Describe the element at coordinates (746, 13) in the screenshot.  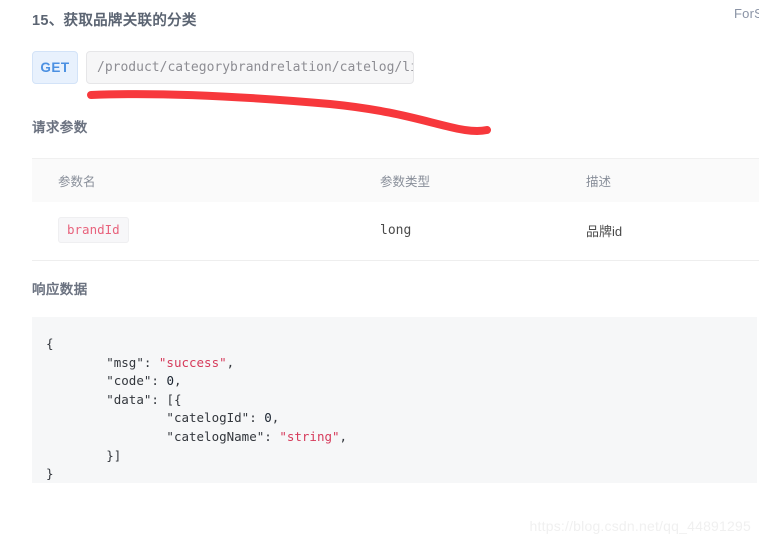
I see `corner-label: ForS` at that location.